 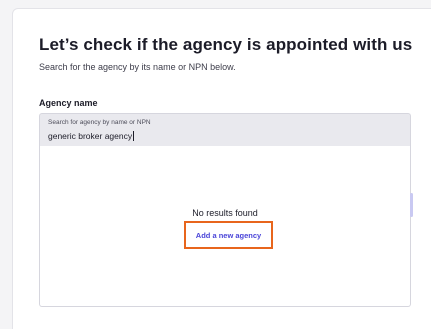 What do you see at coordinates (68, 103) in the screenshot?
I see `agency-name-label: Agency name` at bounding box center [68, 103].